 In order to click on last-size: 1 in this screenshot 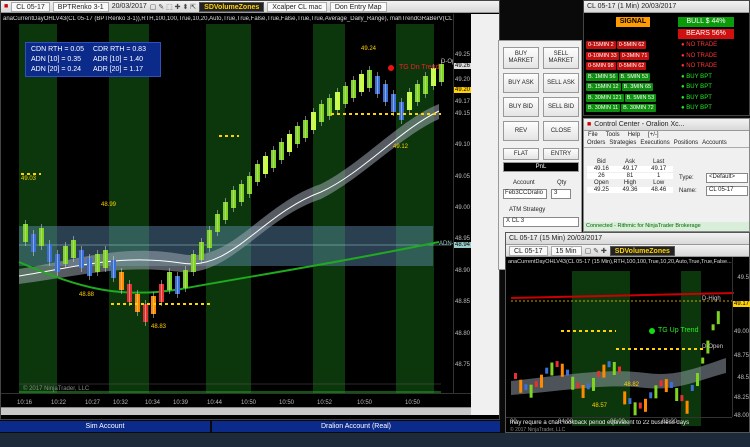, I will do `click(658, 176)`.